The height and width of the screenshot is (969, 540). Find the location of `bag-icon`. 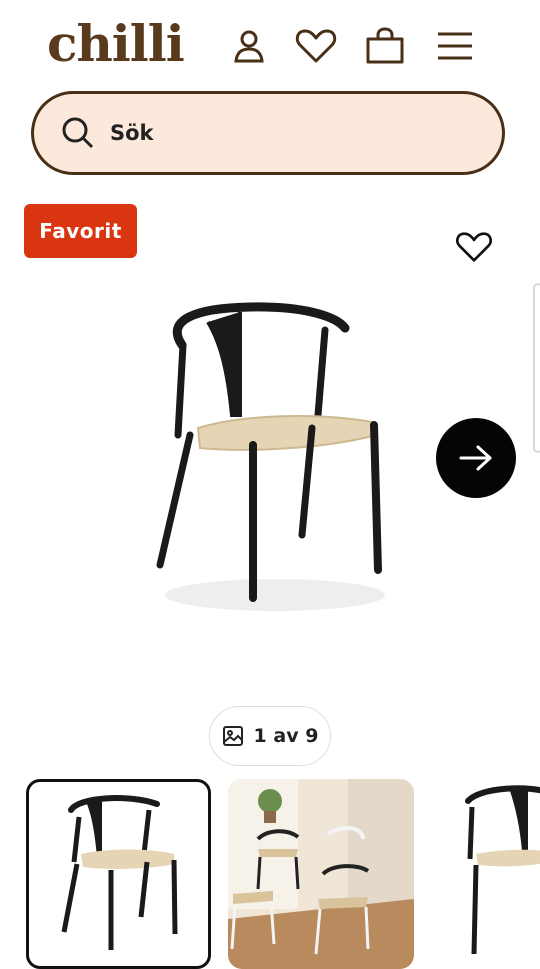

bag-icon is located at coordinates (385, 46).